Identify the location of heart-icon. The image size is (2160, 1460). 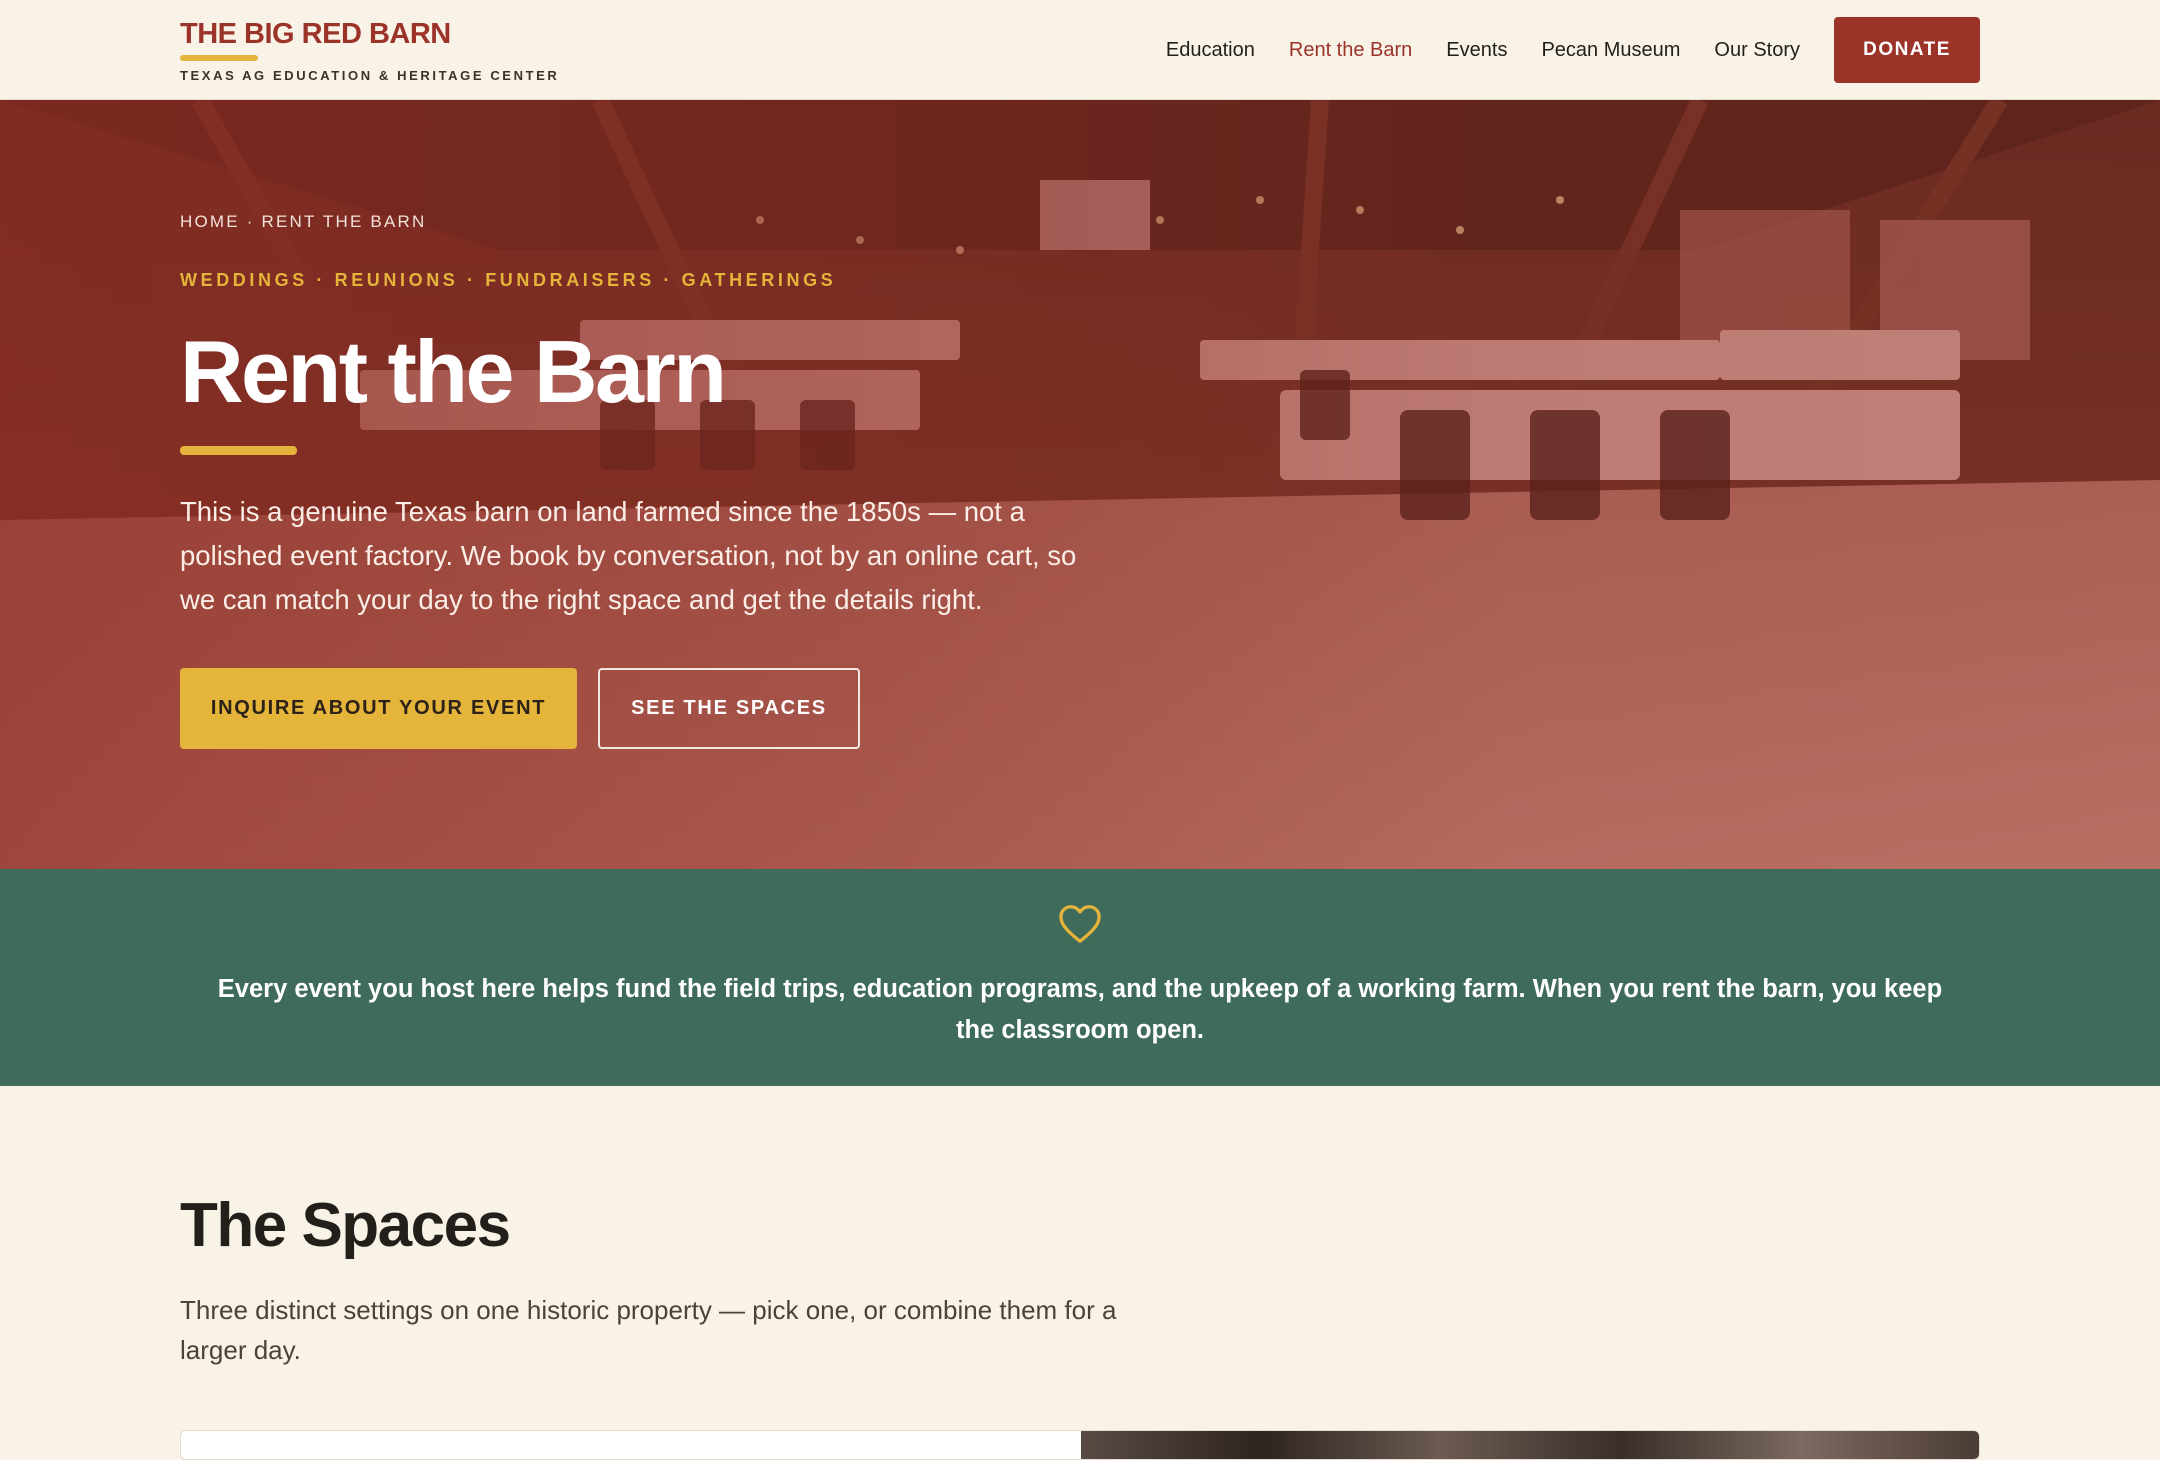
(1080, 924).